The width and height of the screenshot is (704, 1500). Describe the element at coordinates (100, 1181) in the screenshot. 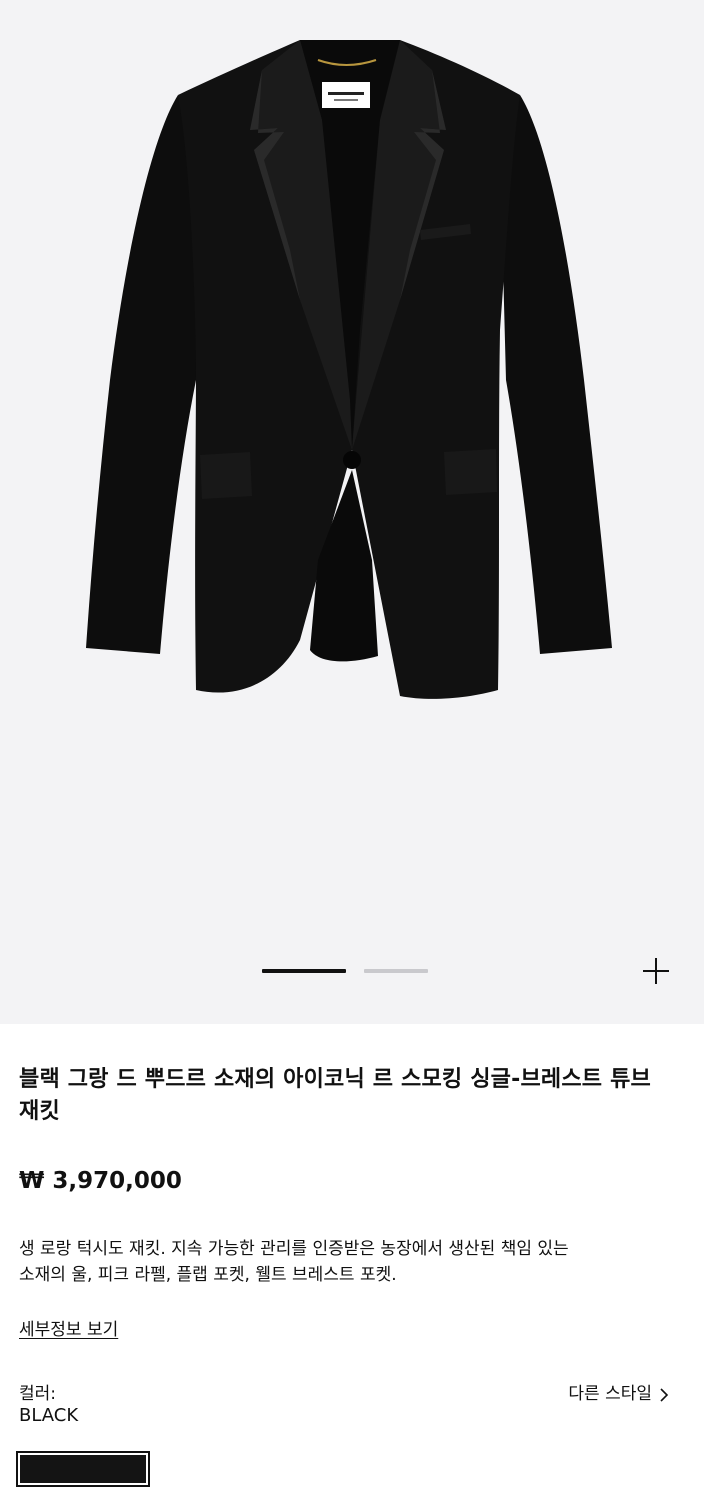

I see `product-price: ₩ 3,970,000` at that location.